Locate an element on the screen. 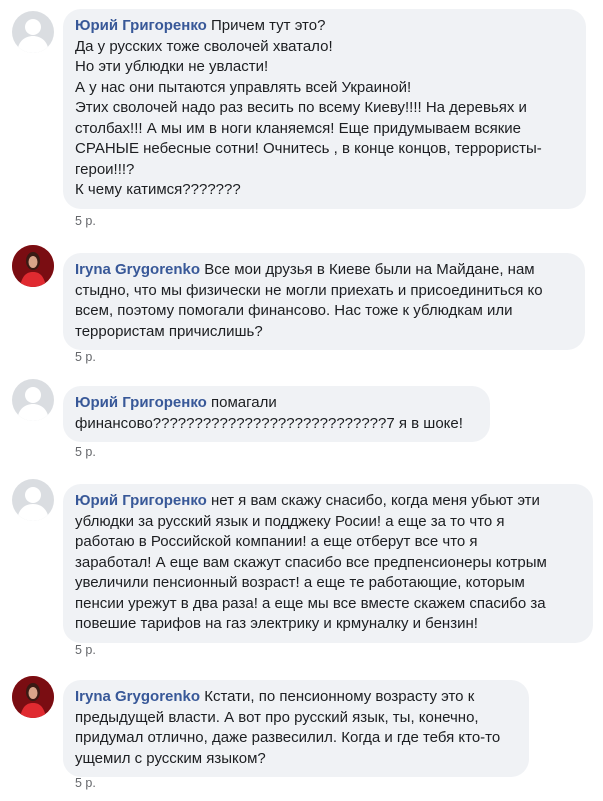 The image size is (603, 801). comment-text: Причем тут это? is located at coordinates (268, 25).